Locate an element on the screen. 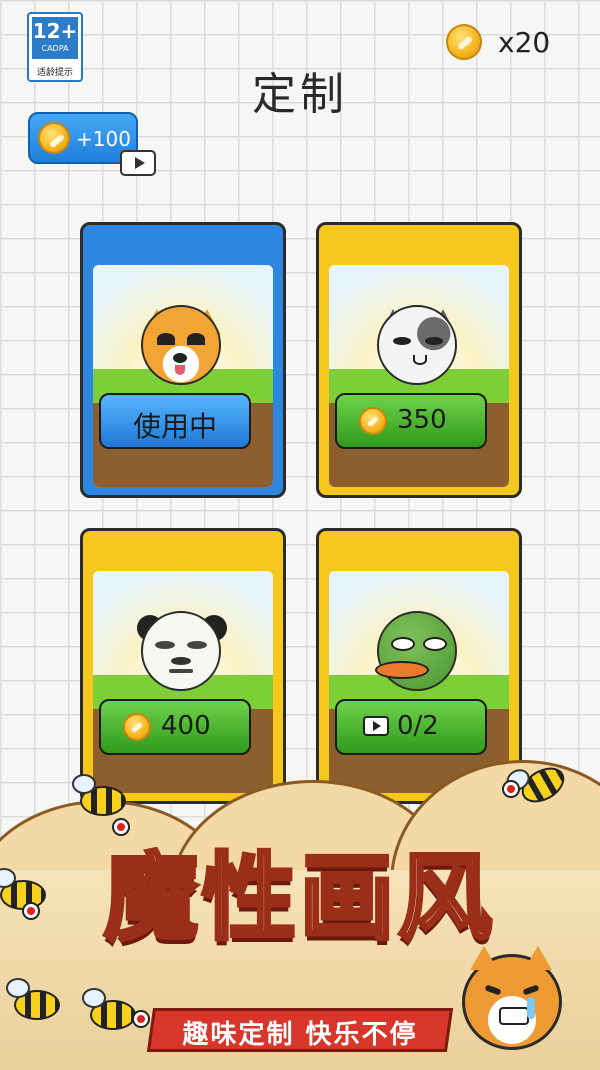 The height and width of the screenshot is (1070, 600). banner-slogan: 魔性画风 is located at coordinates (299, 898).